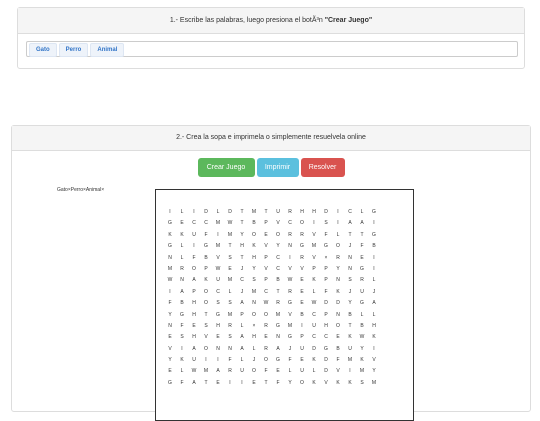 Image resolution: width=540 pixels, height=421 pixels. I want to click on grid-row: N L F B V S T H P C I R V × R N E I, so click(272, 253).